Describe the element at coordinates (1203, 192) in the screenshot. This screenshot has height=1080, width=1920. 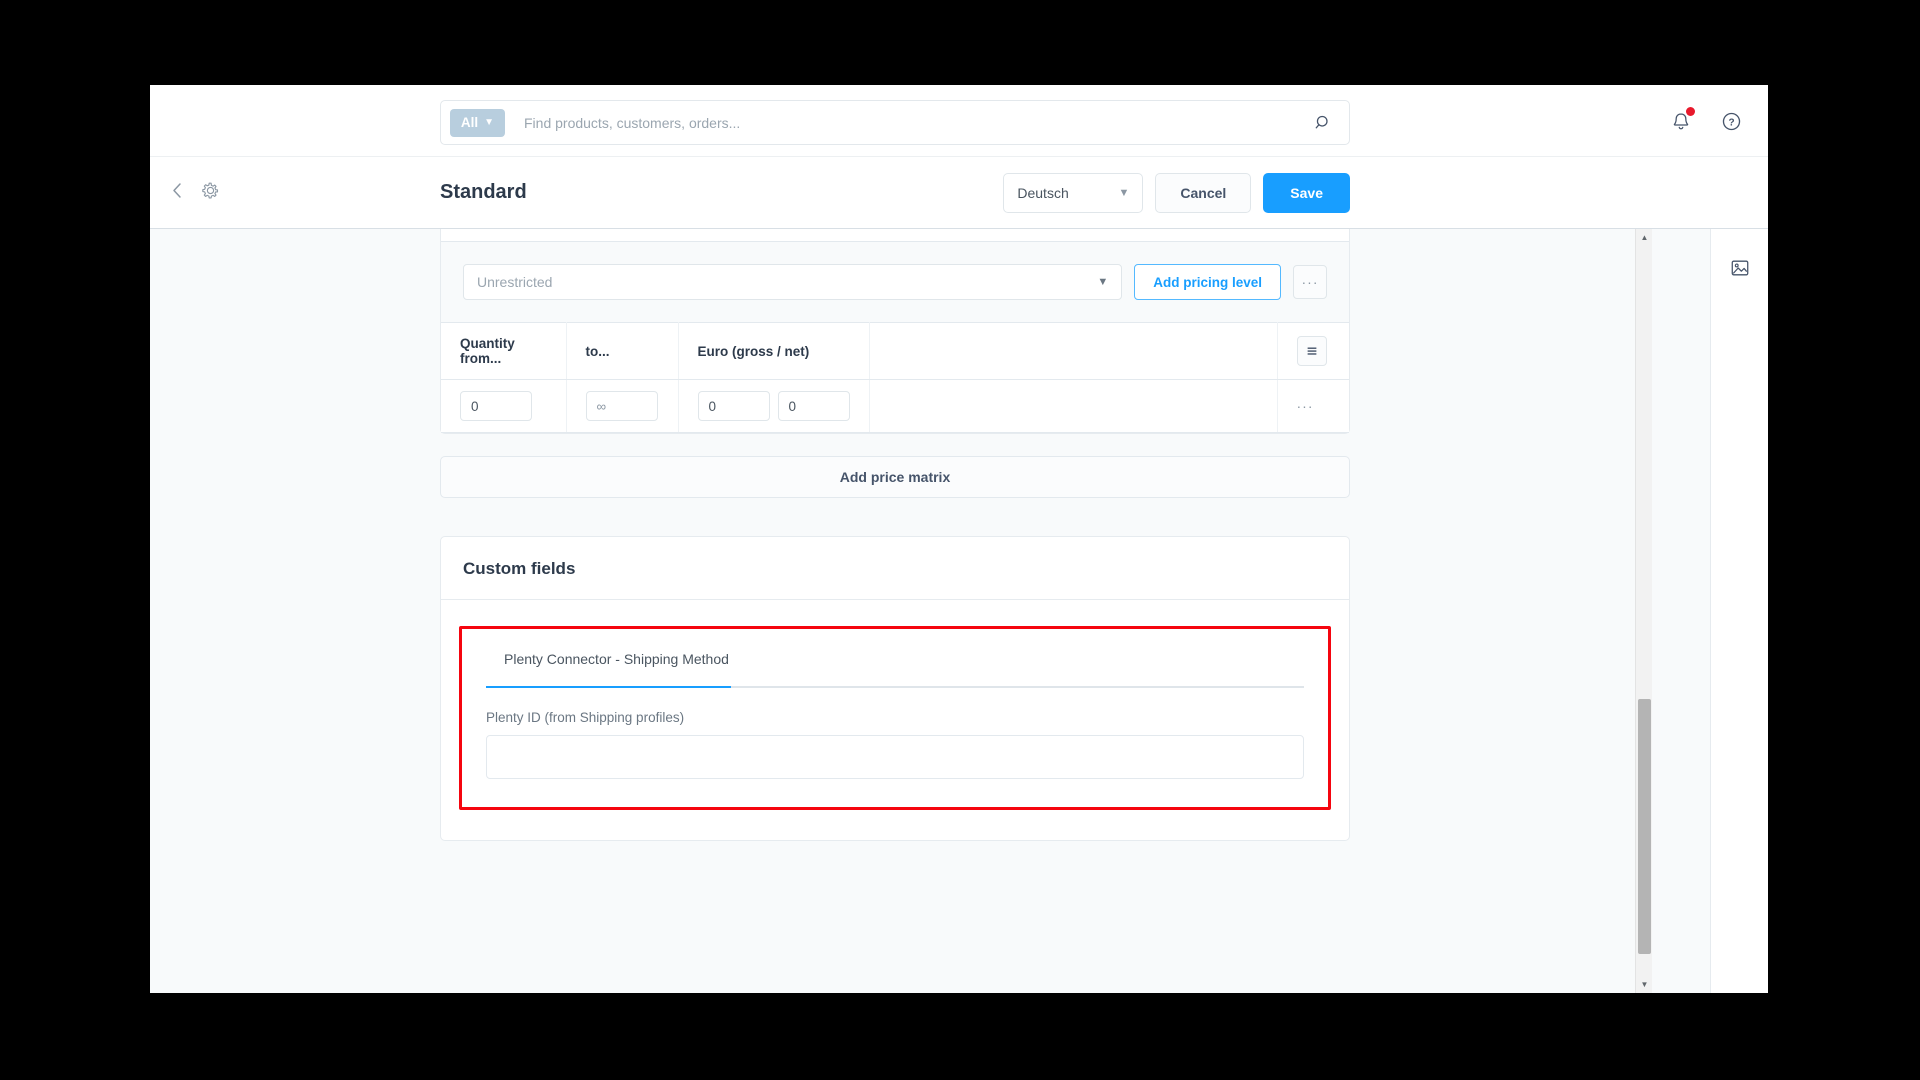
I see `cancel-button: Cancel` at that location.